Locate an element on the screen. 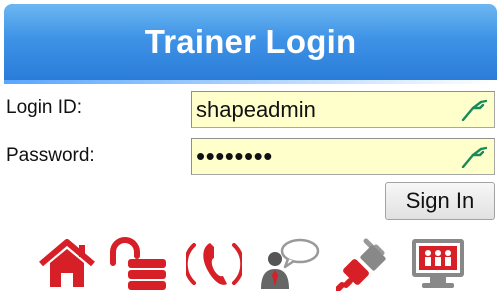 The height and width of the screenshot is (301, 501). login-id-field: shapeadmin is located at coordinates (343, 109).